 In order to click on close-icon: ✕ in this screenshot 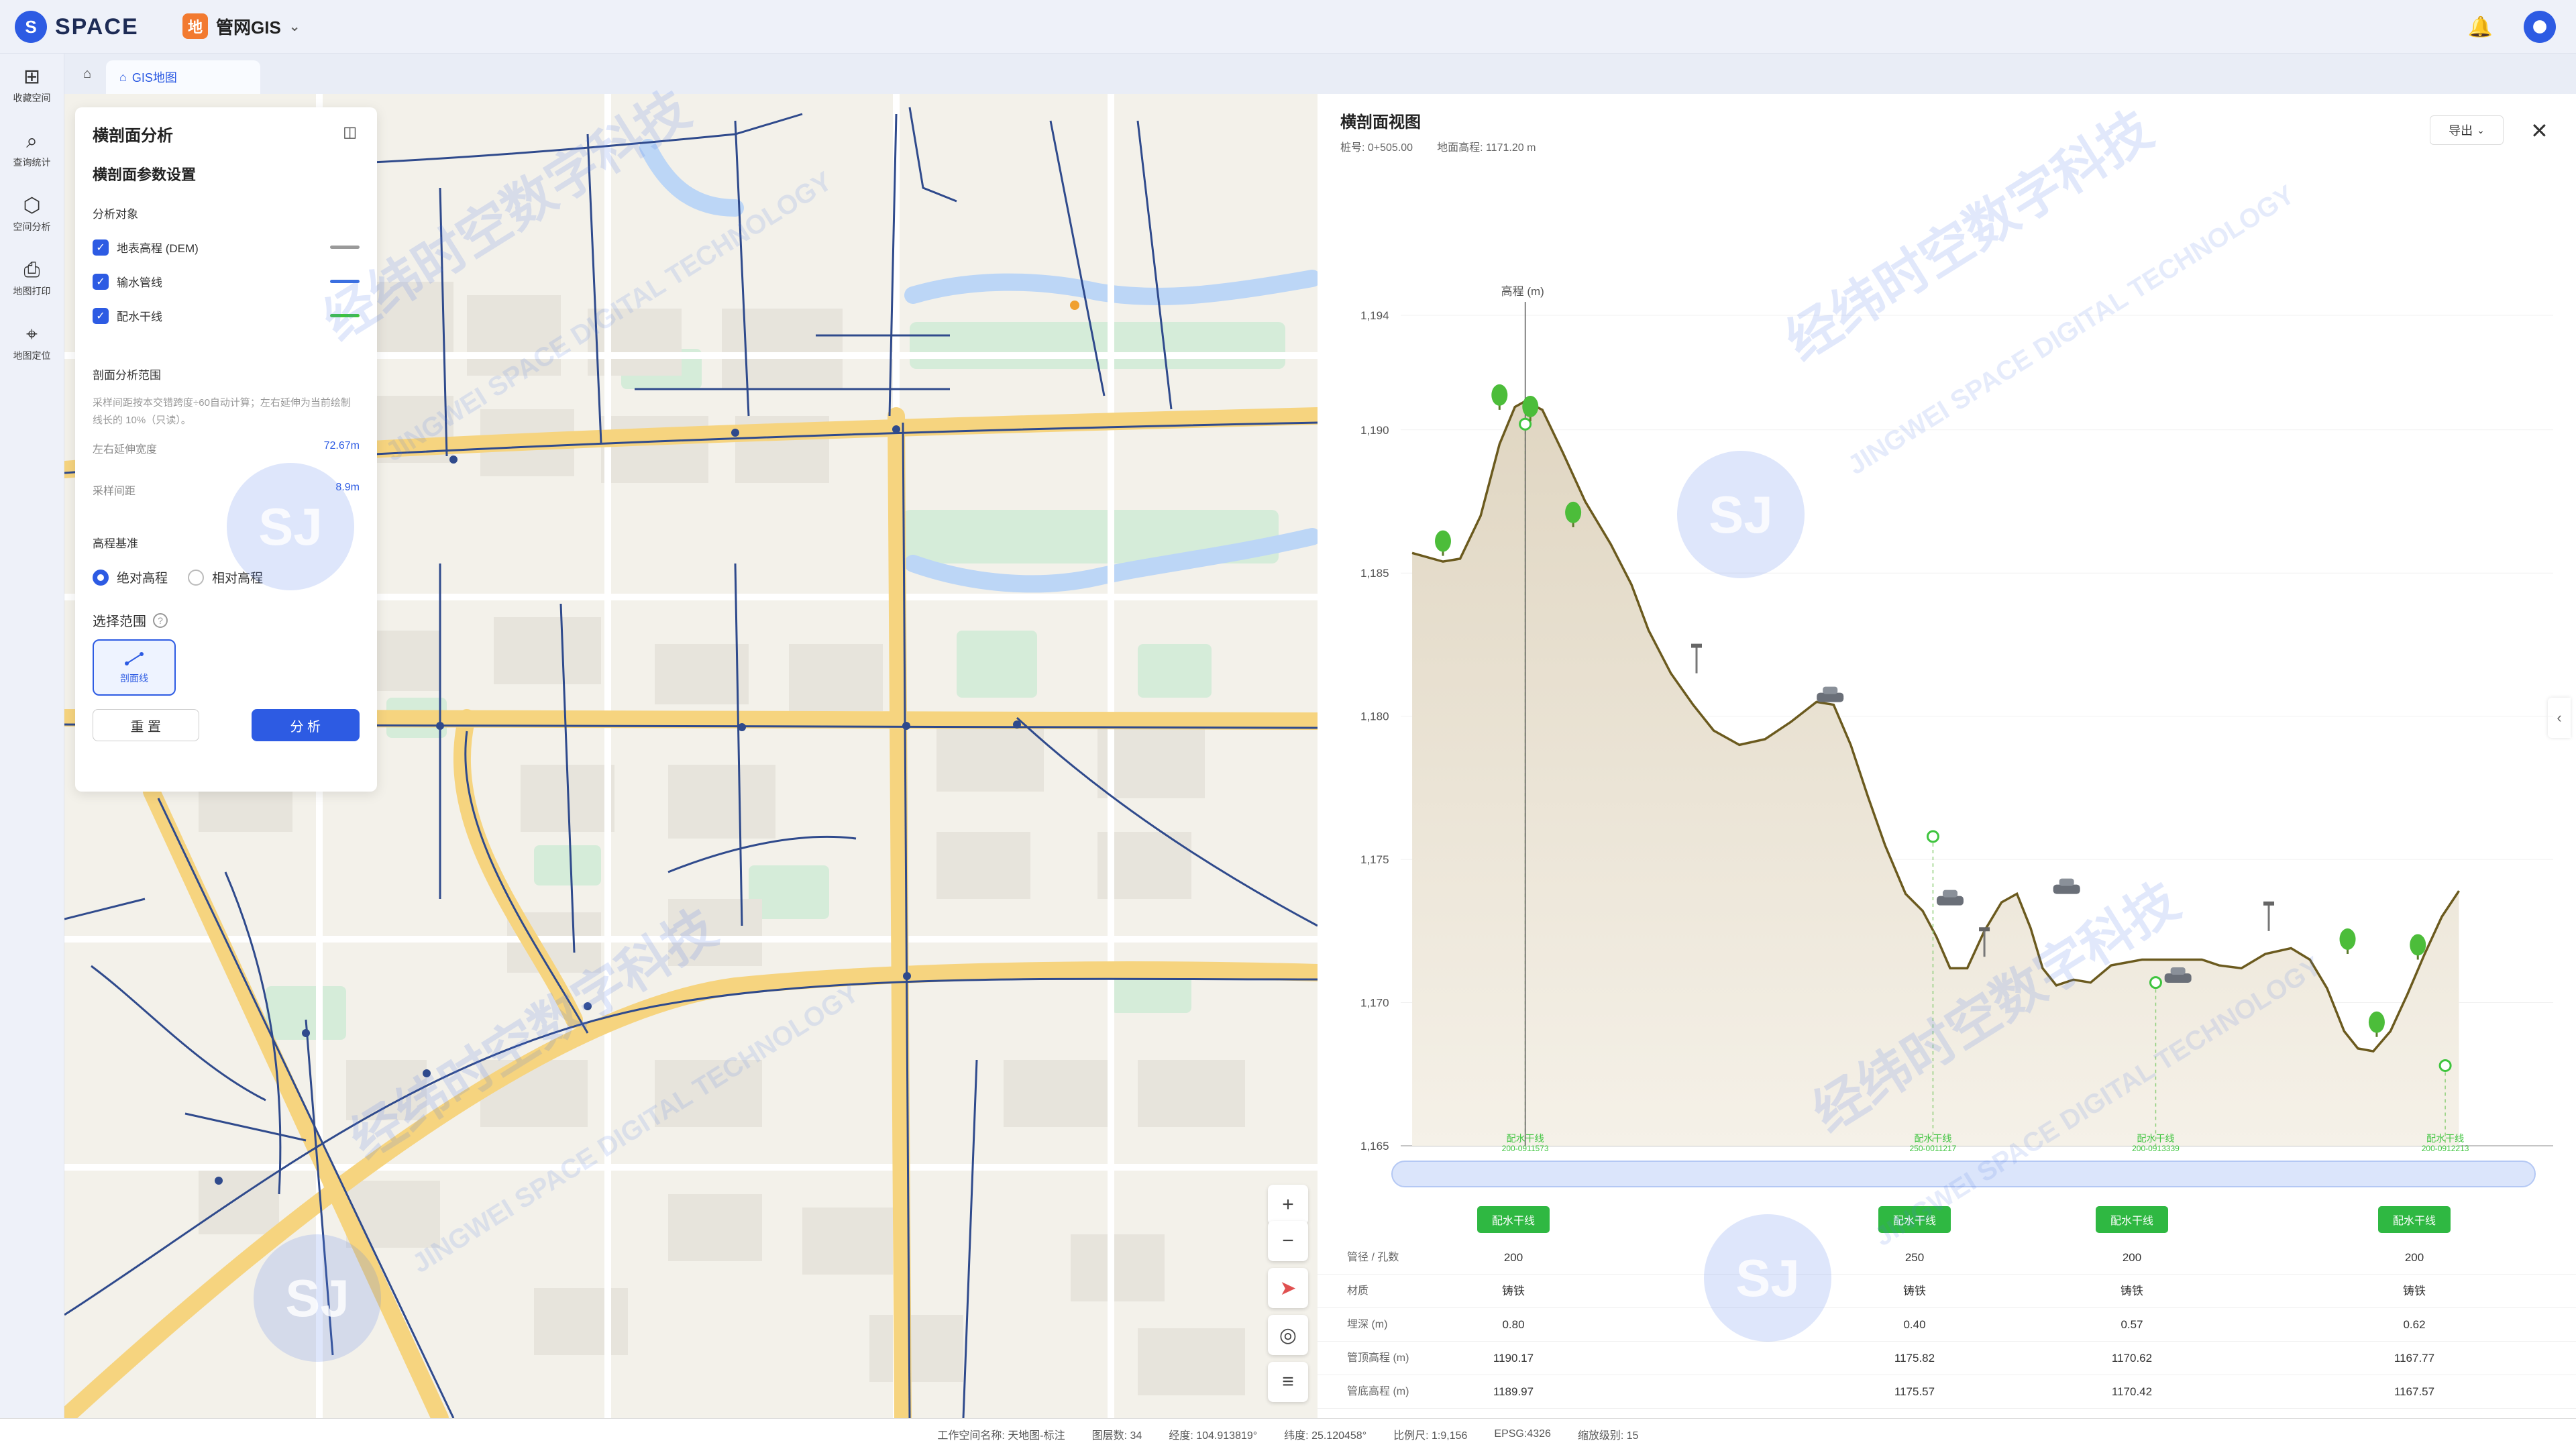, I will do `click(2539, 131)`.